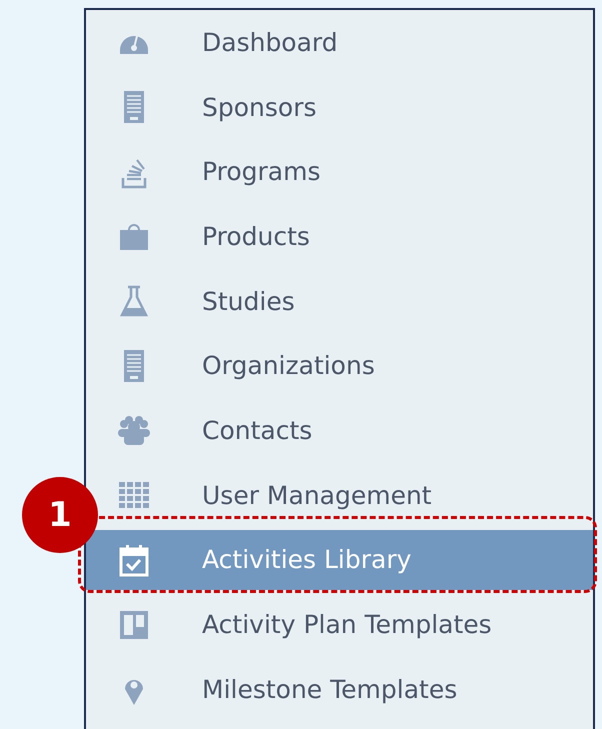  Describe the element at coordinates (354, 236) in the screenshot. I see `sidebar-item: Products` at that location.